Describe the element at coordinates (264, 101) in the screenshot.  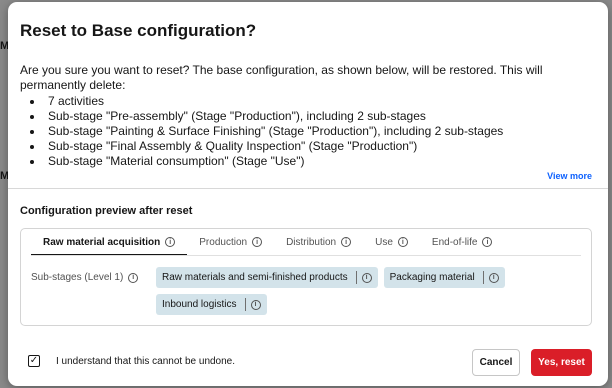
I see `list-item: 7 activities` at that location.